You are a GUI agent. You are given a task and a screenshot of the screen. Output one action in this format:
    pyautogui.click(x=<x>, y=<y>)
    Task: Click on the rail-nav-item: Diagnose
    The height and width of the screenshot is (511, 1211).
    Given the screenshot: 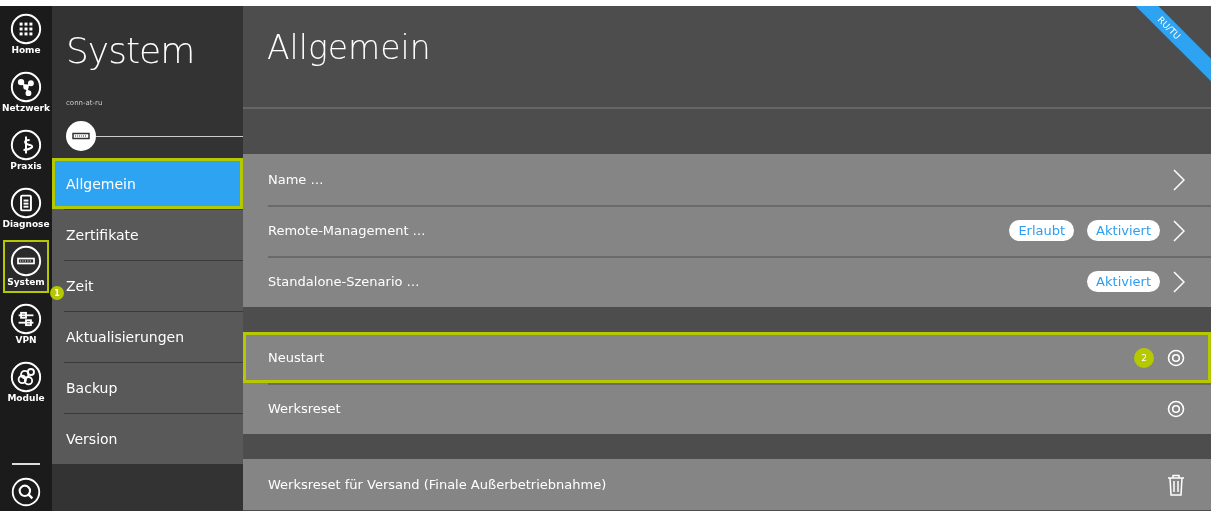 What is the action you would take?
    pyautogui.click(x=26, y=208)
    